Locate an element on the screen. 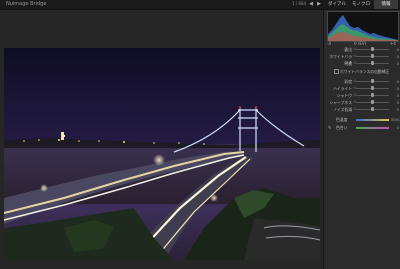 The image size is (400, 269). white-balance-slider is located at coordinates (372, 56).